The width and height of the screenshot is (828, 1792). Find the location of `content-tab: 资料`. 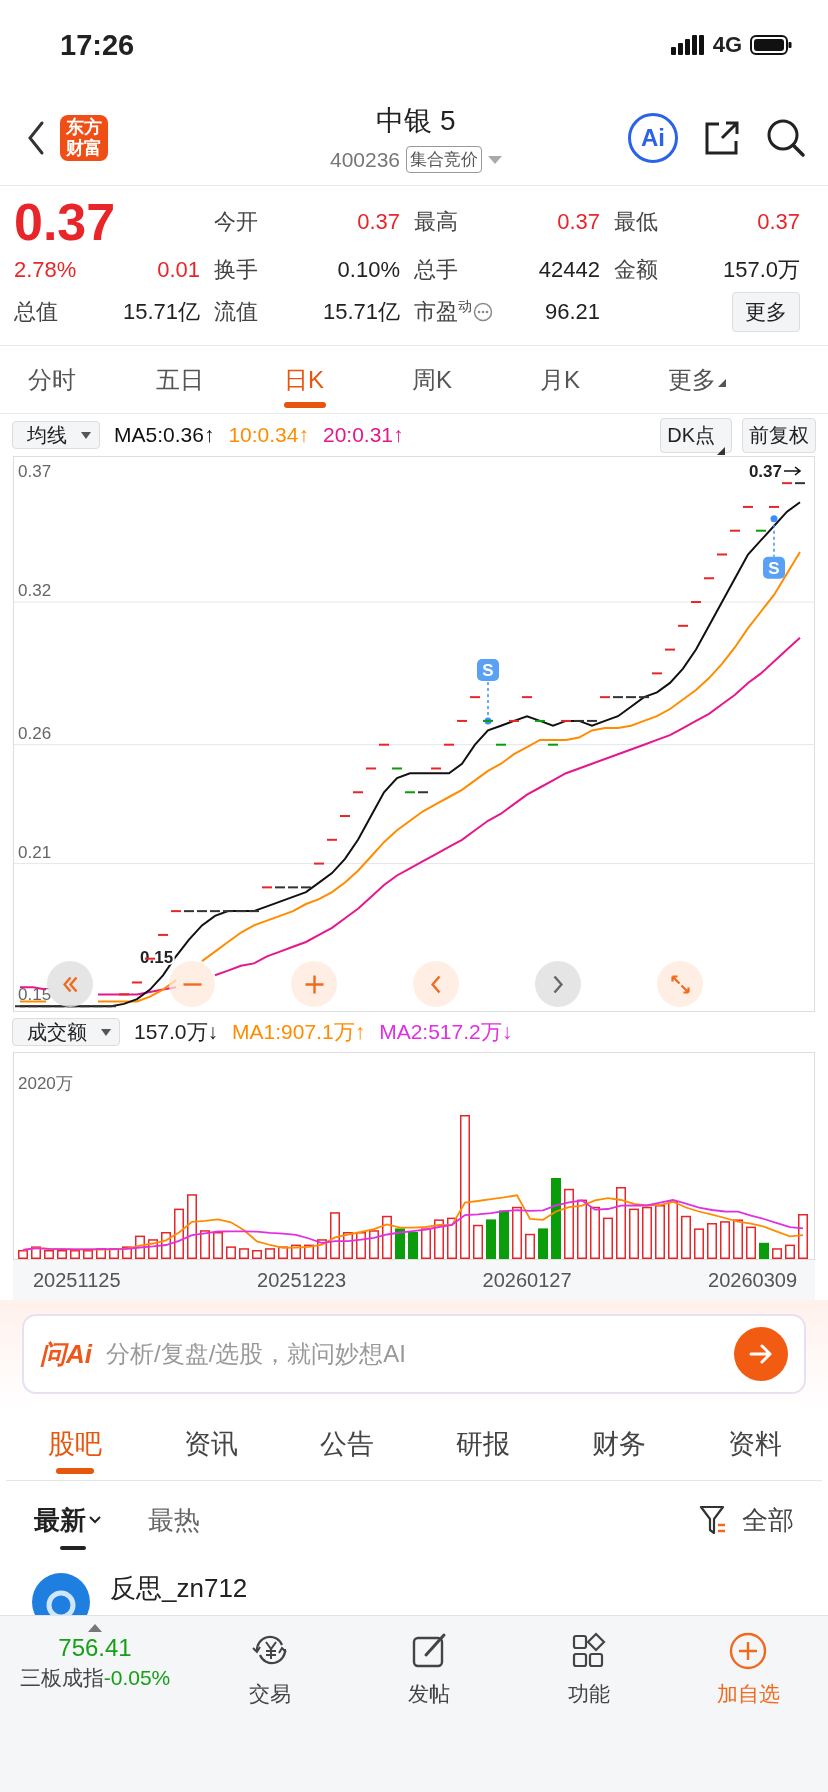

content-tab: 资料 is located at coordinates (755, 1444).